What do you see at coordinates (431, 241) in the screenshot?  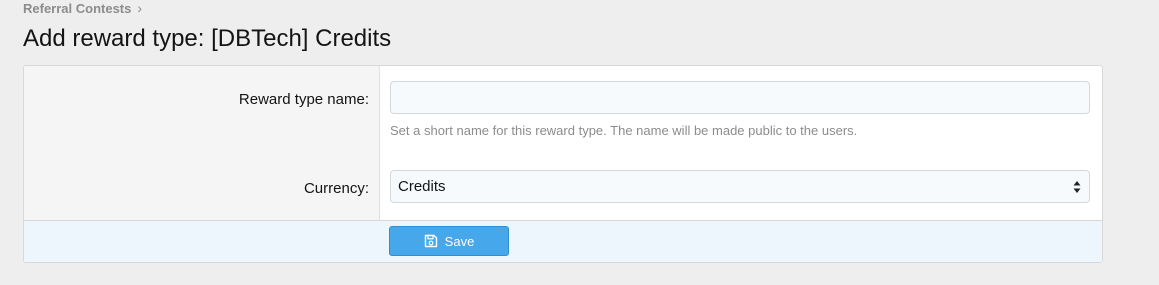 I see `save-icon` at bounding box center [431, 241].